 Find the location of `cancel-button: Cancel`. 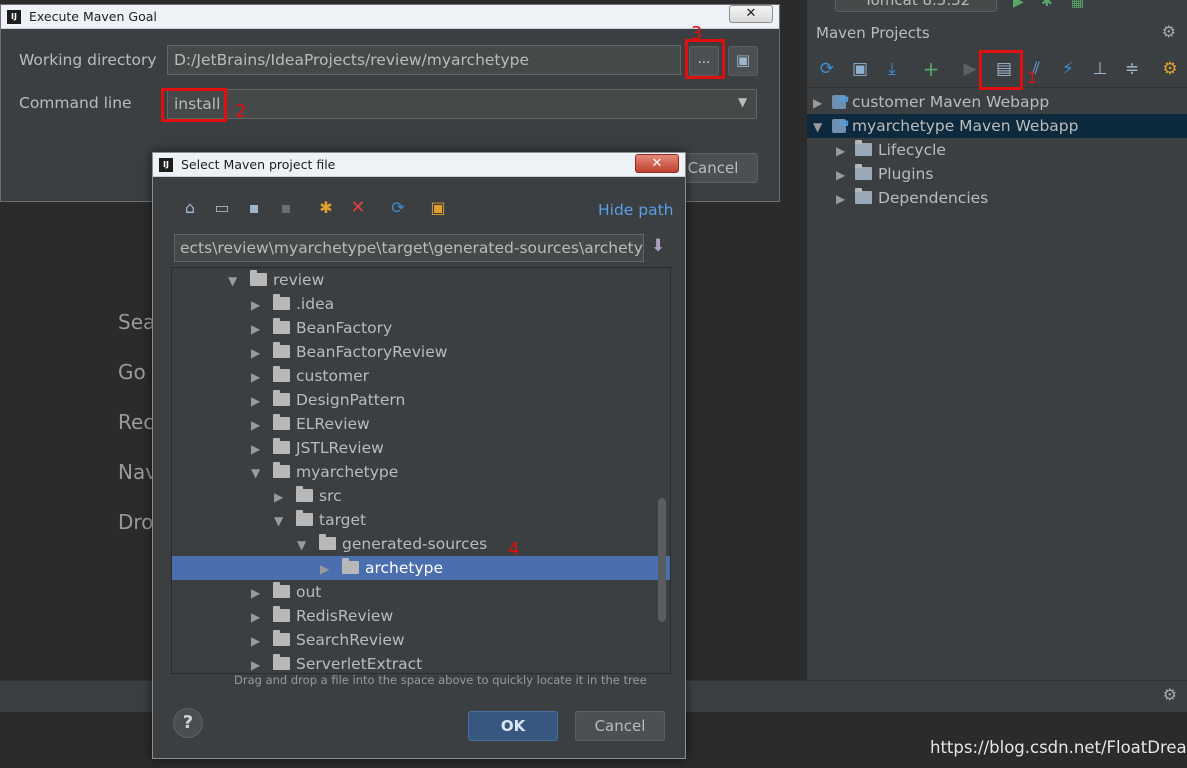

cancel-button: Cancel is located at coordinates (620, 726).